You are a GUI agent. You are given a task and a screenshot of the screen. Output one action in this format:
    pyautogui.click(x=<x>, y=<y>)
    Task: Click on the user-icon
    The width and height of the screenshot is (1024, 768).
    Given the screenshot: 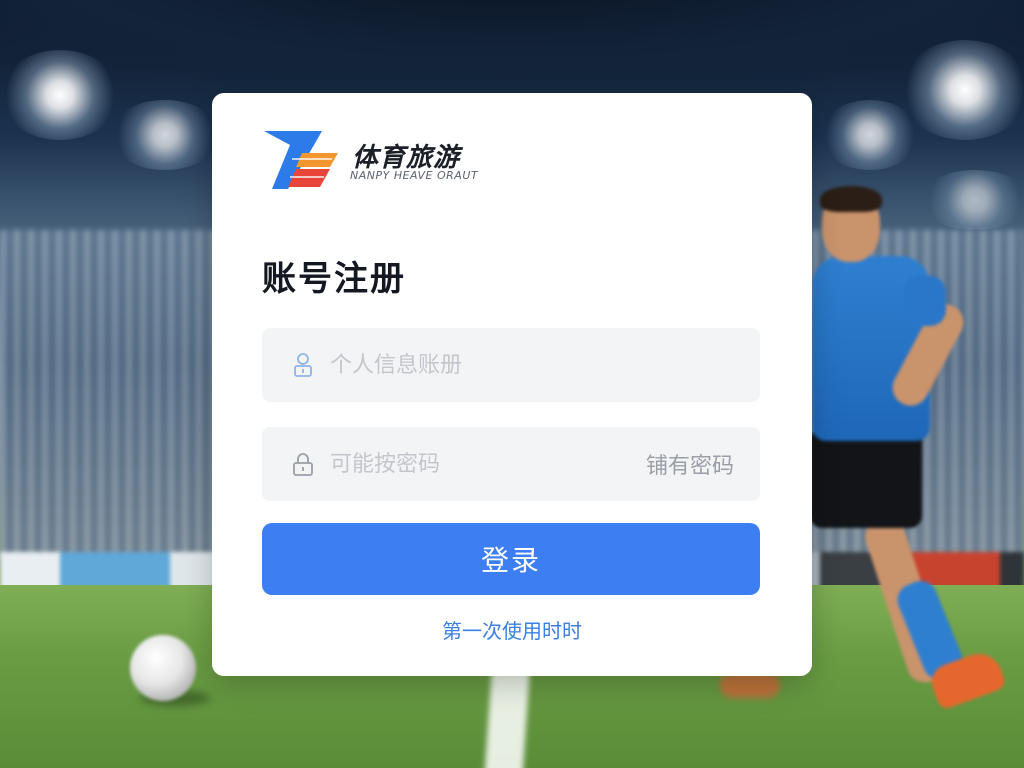 What is the action you would take?
    pyautogui.click(x=303, y=365)
    